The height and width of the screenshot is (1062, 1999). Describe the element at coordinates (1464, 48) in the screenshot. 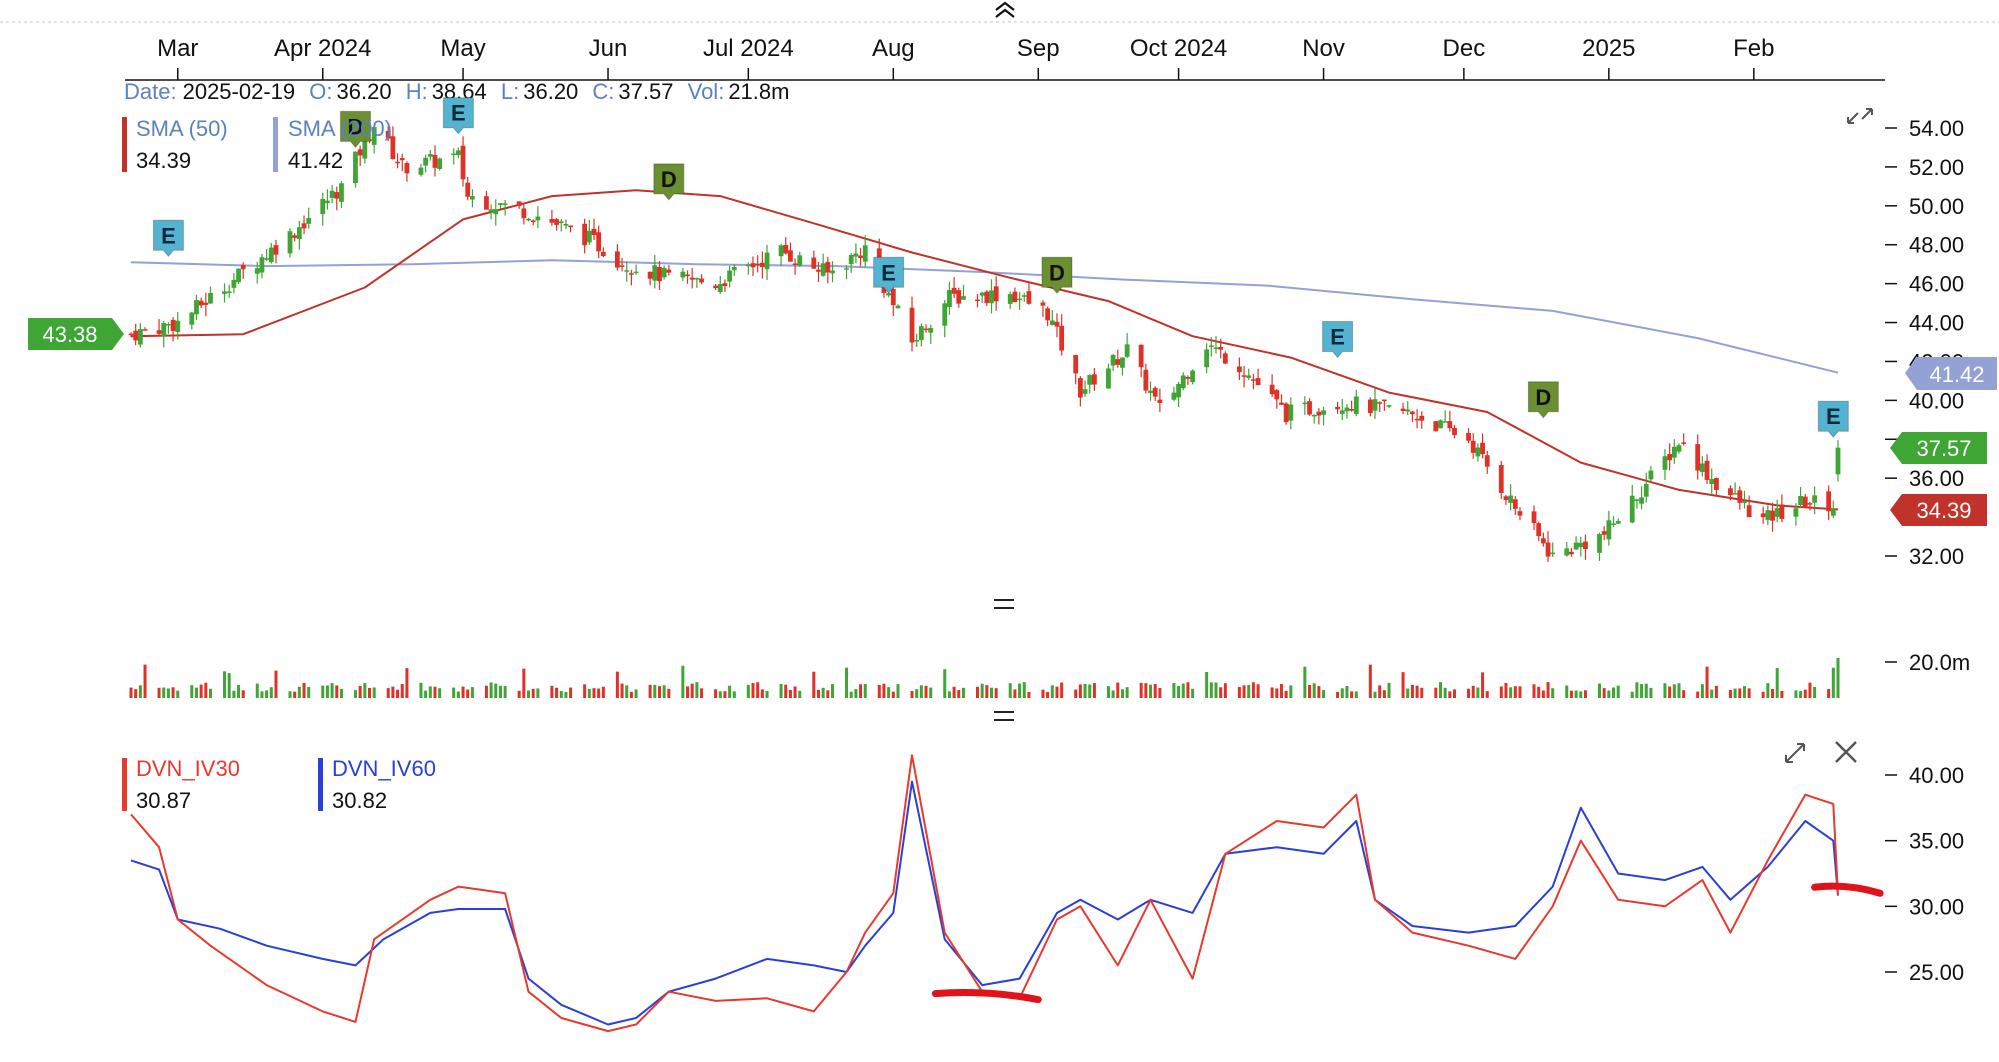

I see `x-axis-tick-label: Dec` at that location.